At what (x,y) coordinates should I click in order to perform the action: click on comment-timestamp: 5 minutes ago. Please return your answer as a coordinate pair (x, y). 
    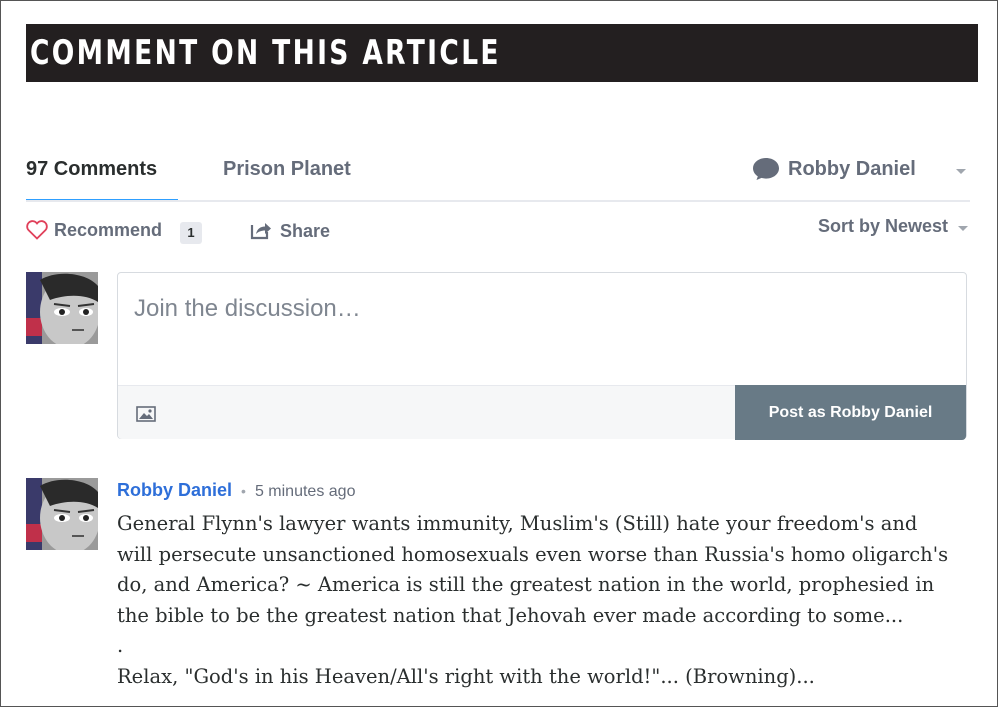
    Looking at the image, I should click on (305, 491).